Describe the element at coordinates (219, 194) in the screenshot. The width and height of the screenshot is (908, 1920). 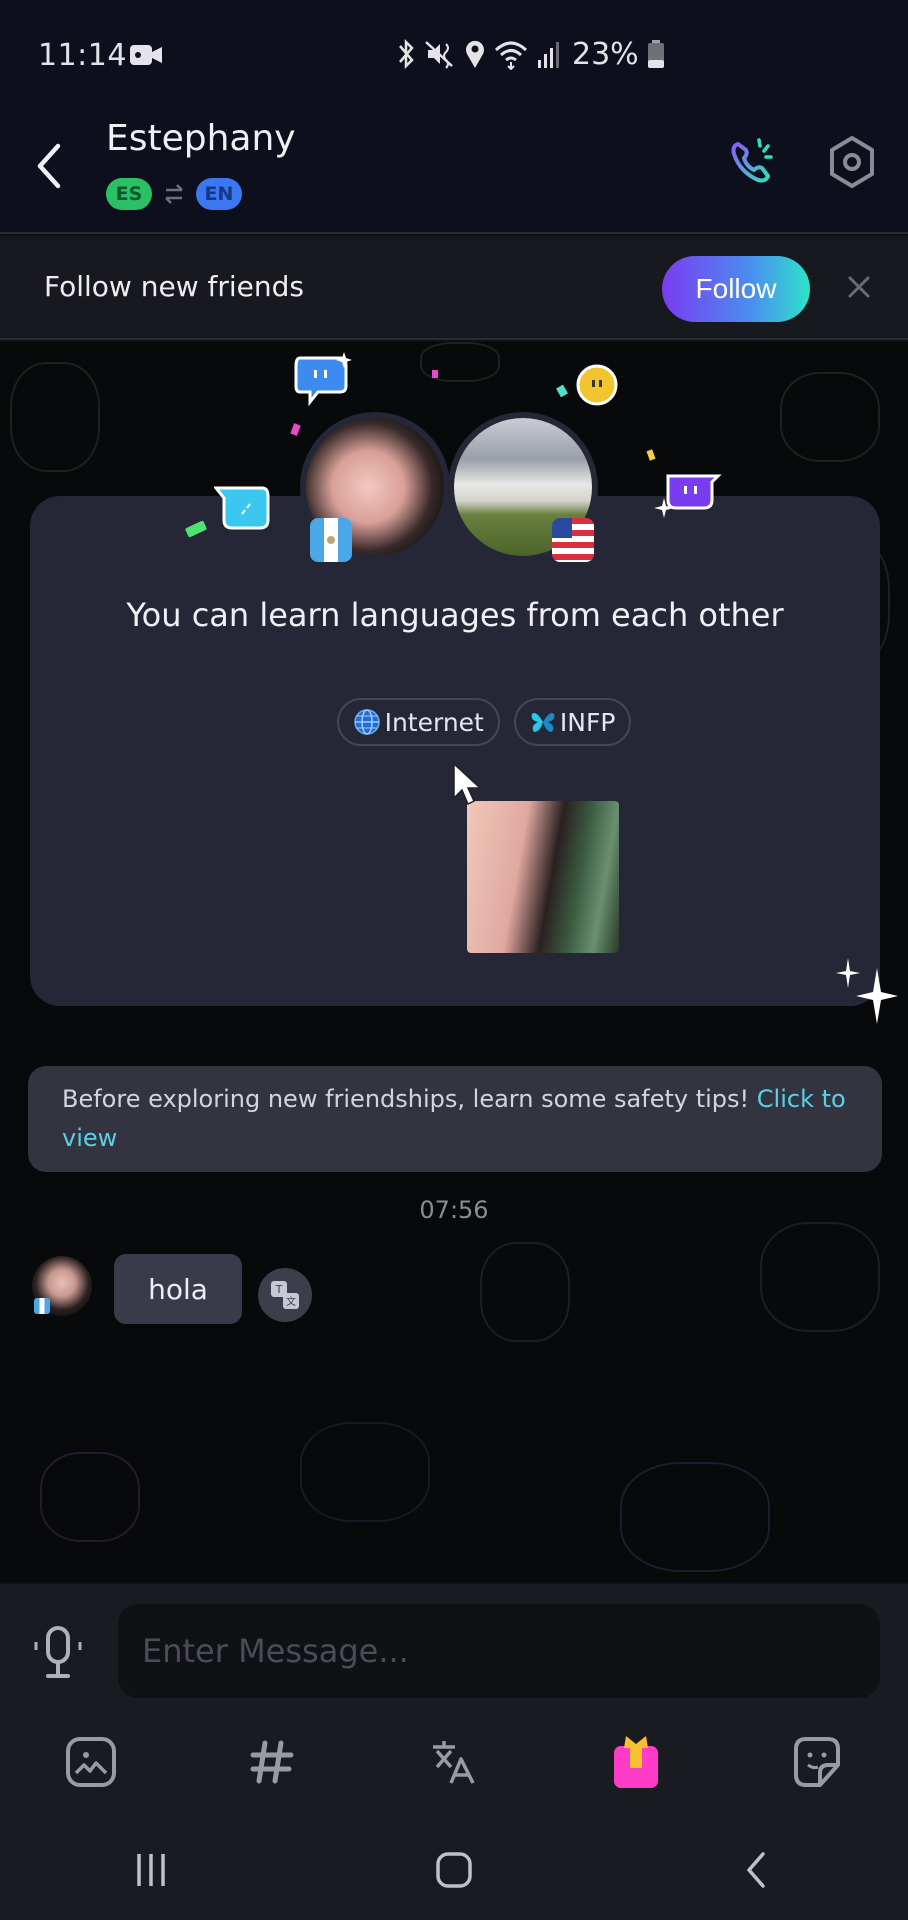
I see `learning-language-badge: EN` at that location.